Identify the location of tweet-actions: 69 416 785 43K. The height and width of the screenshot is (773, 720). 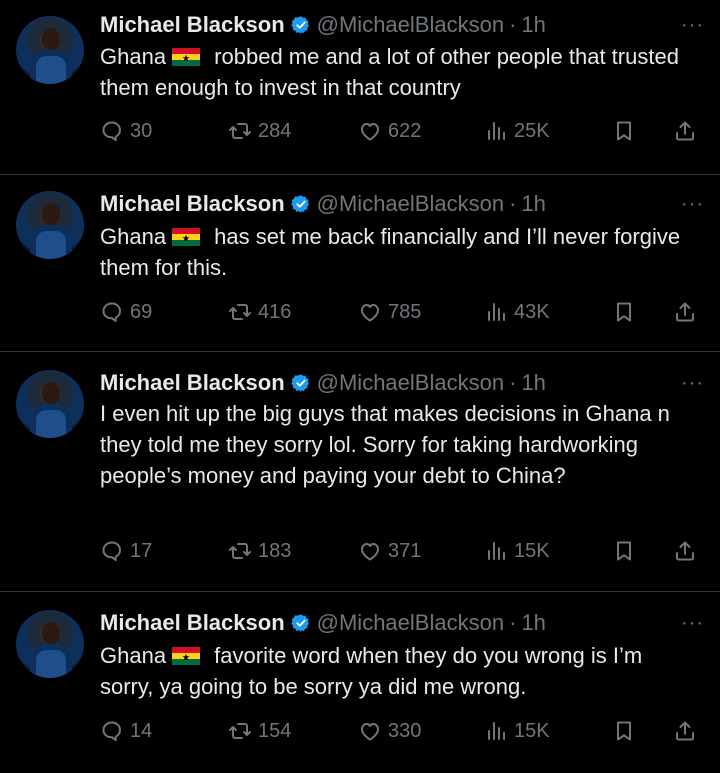
(400, 312).